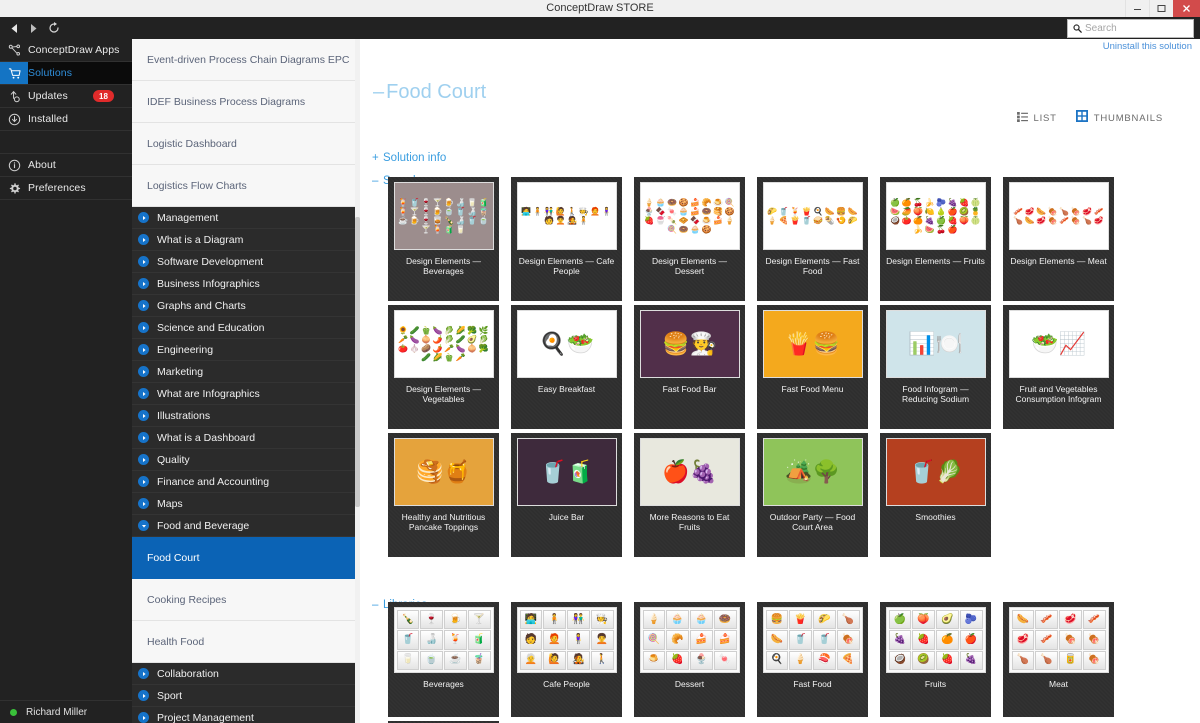 The image size is (1200, 723). What do you see at coordinates (246, 460) in the screenshot?
I see `category-item-quality: Quality` at bounding box center [246, 460].